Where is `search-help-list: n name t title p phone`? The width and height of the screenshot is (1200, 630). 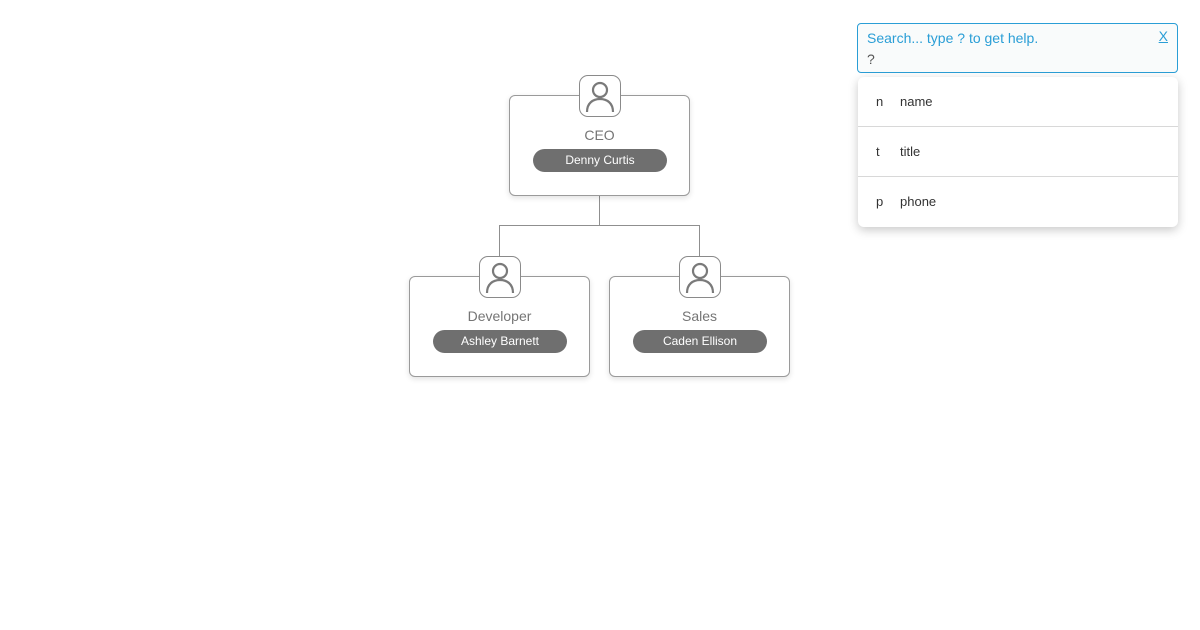
search-help-list: n name t title p phone is located at coordinates (1018, 152).